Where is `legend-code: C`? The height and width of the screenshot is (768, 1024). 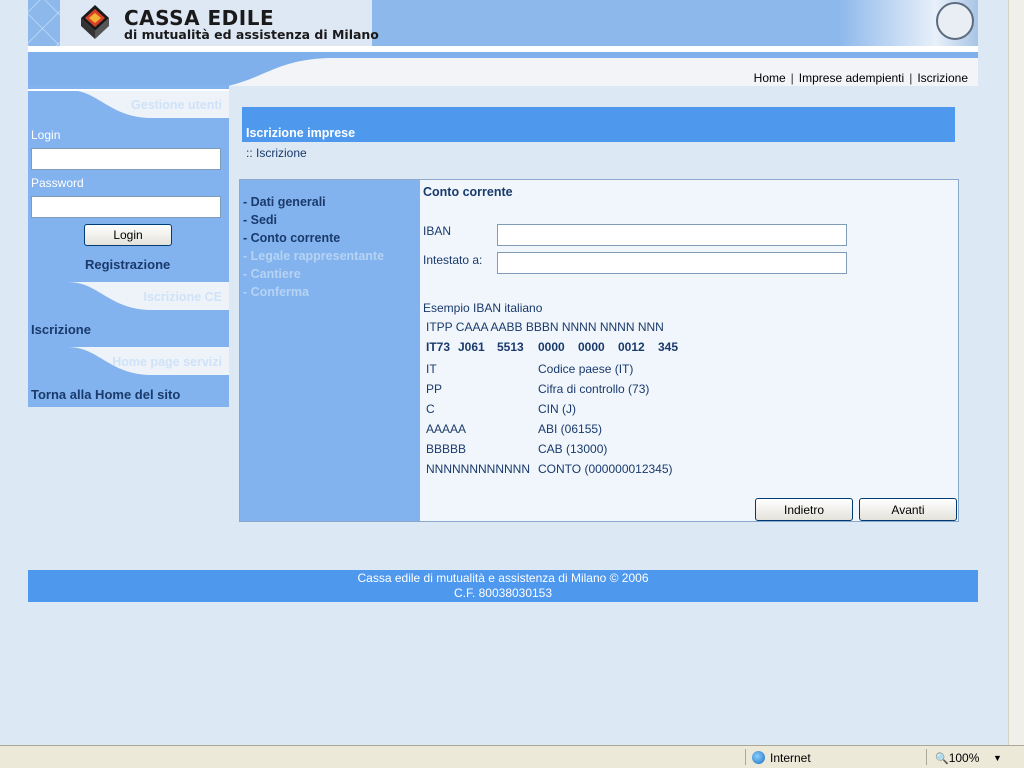
legend-code: C is located at coordinates (430, 409).